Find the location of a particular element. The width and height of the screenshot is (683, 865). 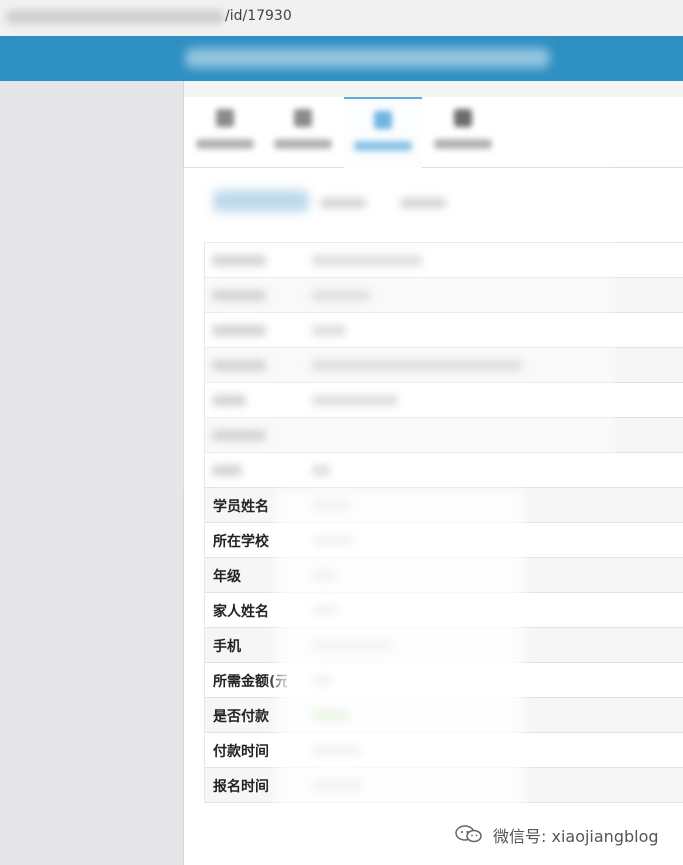

value-redaction-mask is located at coordinates (400, 650).